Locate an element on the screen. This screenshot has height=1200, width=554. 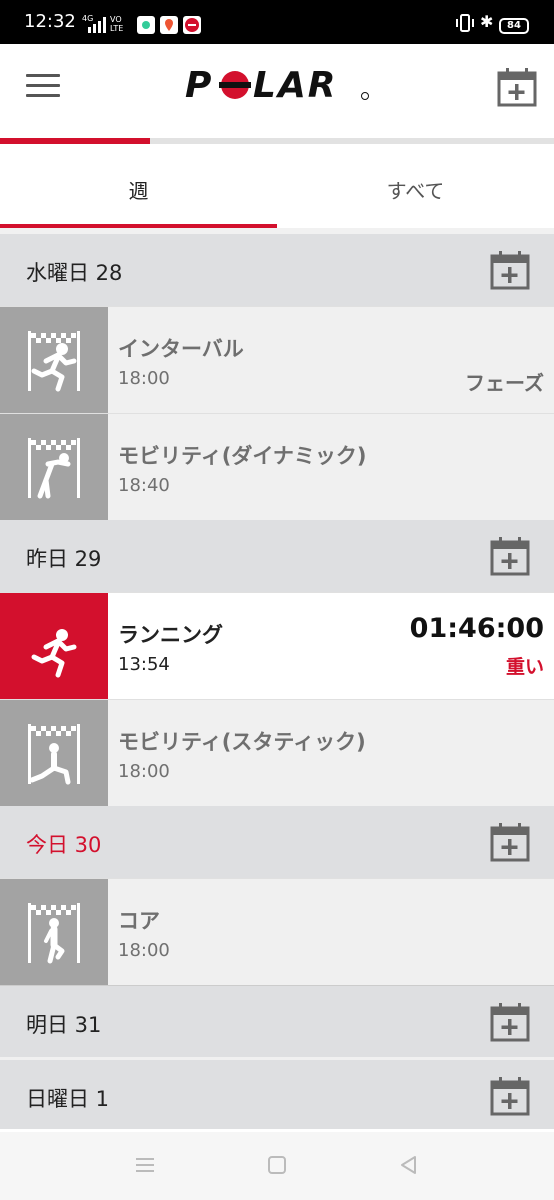
vibrate-icon is located at coordinates (465, 23).